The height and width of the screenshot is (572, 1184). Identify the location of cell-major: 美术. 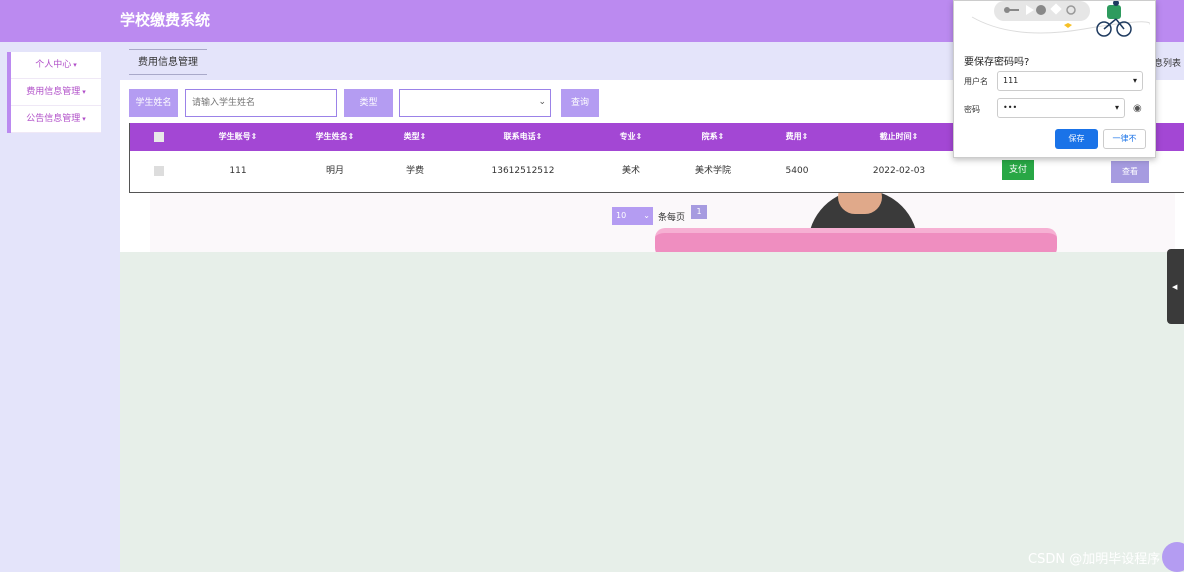
(630, 171).